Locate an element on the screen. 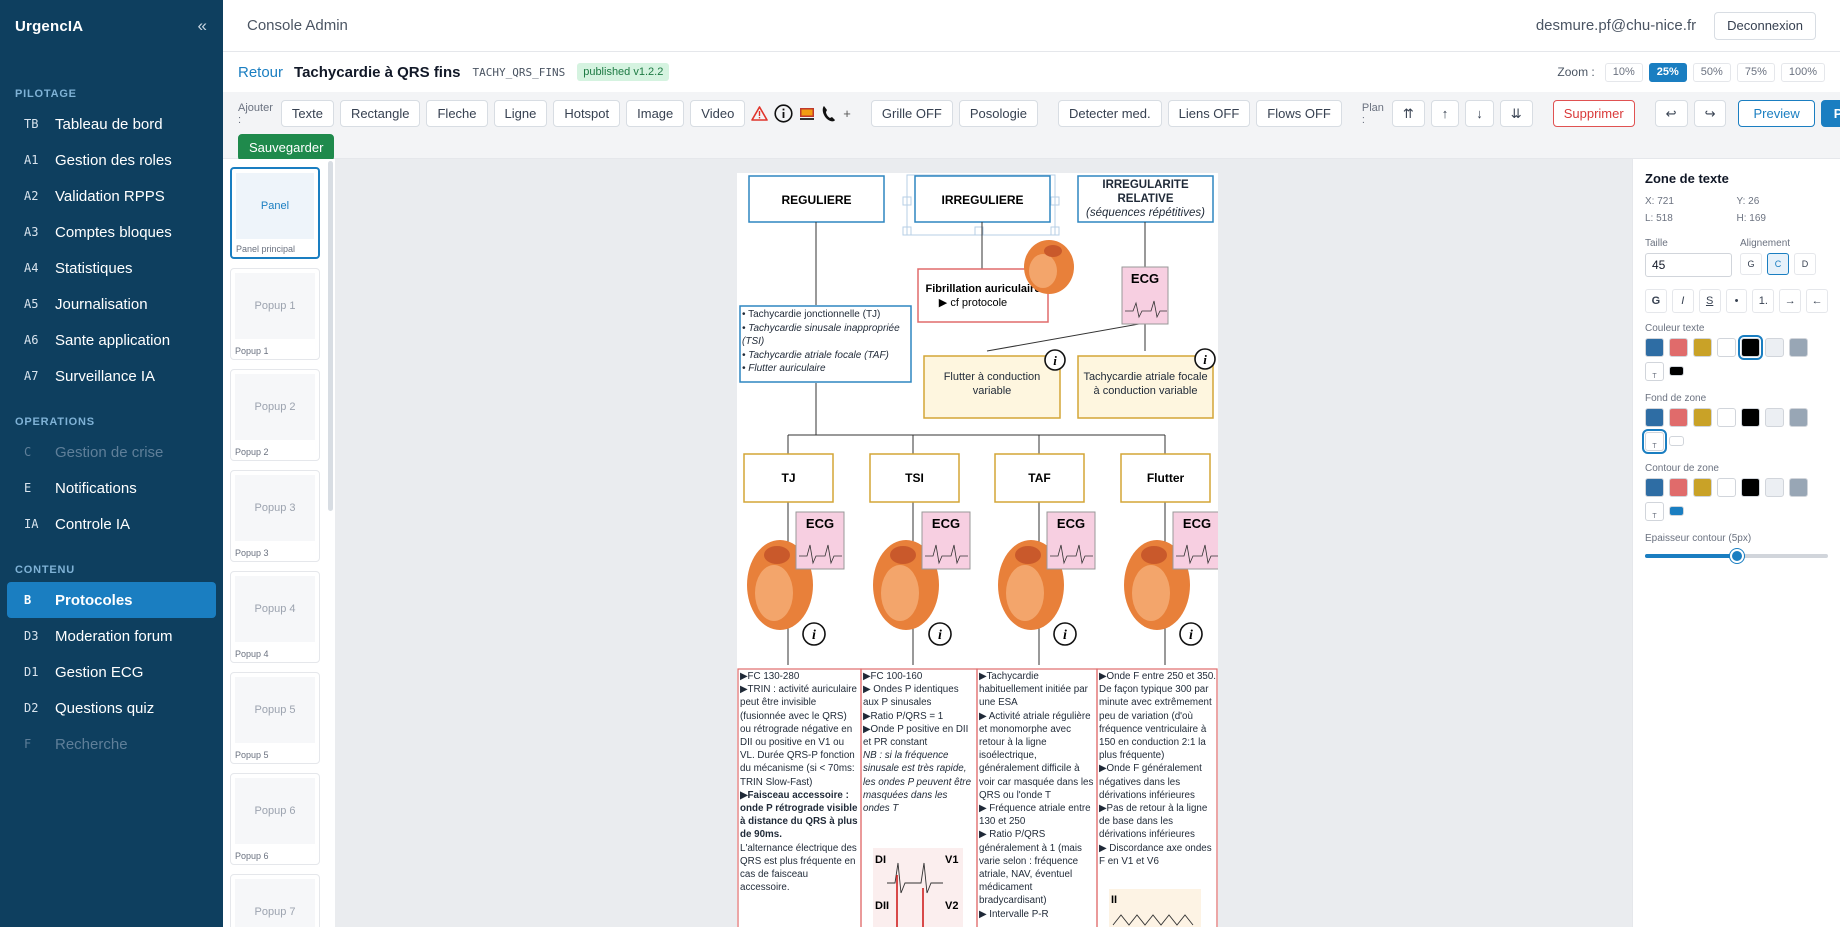  panel-thumb-popup-1: Popup 1 Popup 1 is located at coordinates (275, 314).